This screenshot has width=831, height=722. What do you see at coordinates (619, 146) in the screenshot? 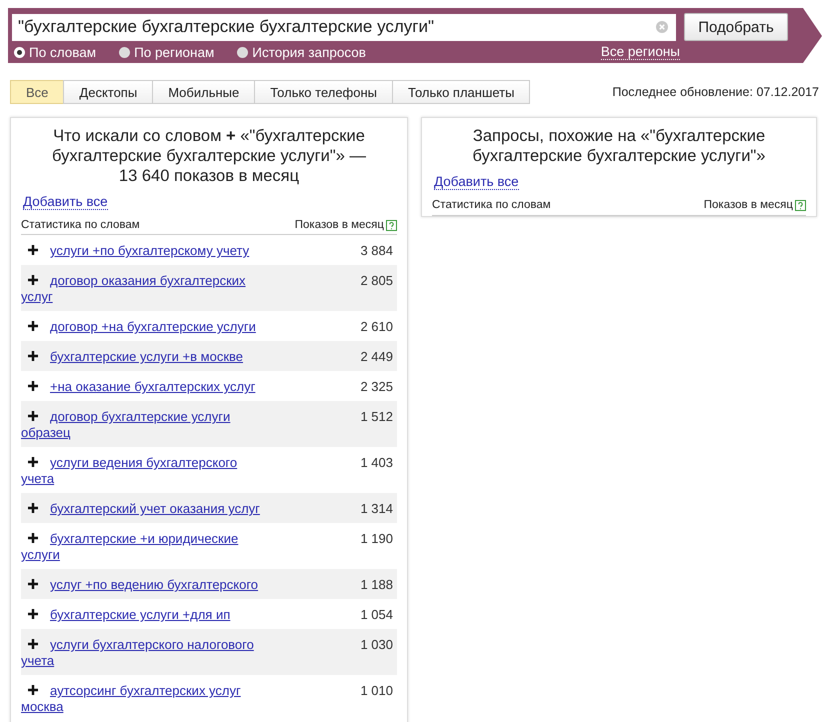
I see `panel-title: Запросы, похожие на «"бухгалтерские бухгалтерские бухгалтерские услуги"»` at bounding box center [619, 146].